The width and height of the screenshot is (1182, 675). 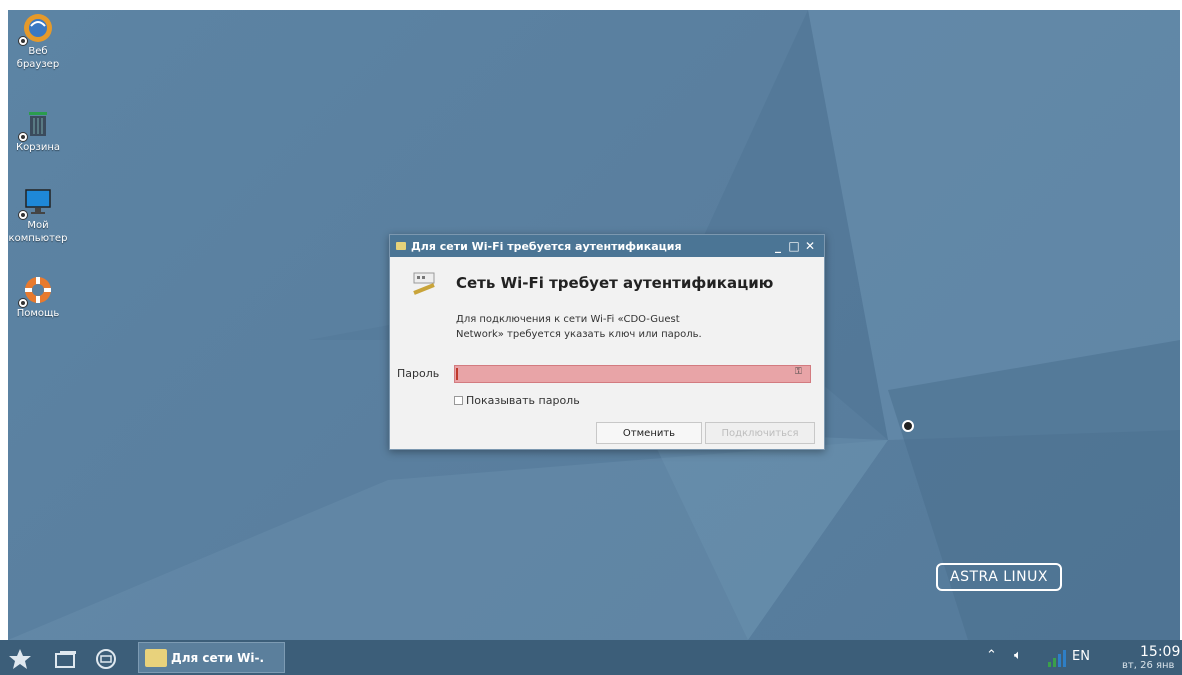 I want to click on password-label: Пароль, so click(x=418, y=373).